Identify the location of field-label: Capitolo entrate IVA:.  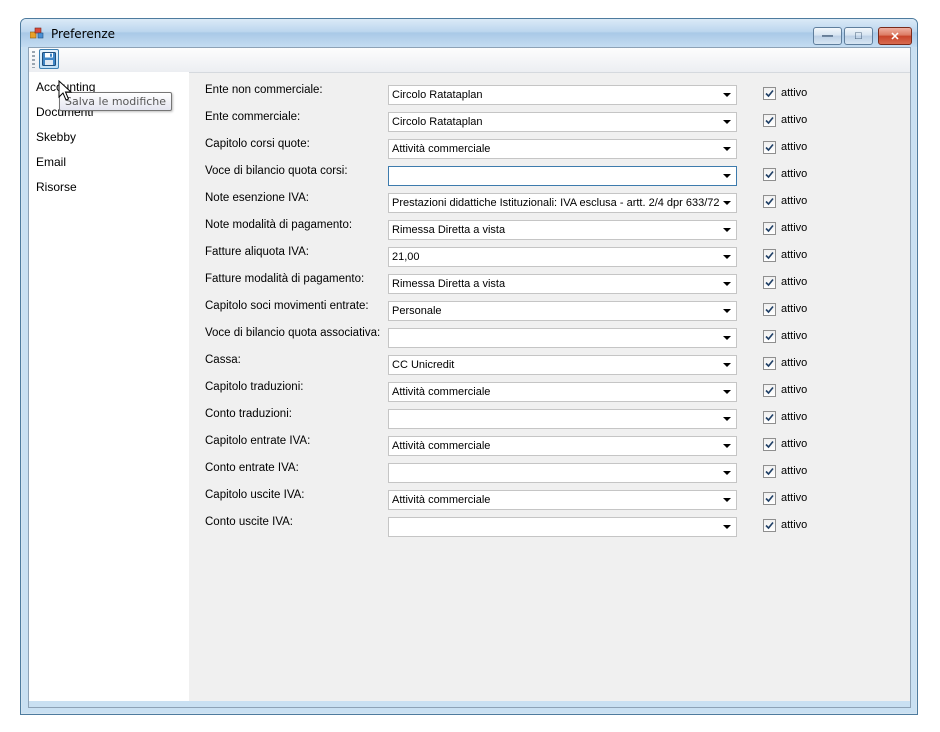
(258, 441).